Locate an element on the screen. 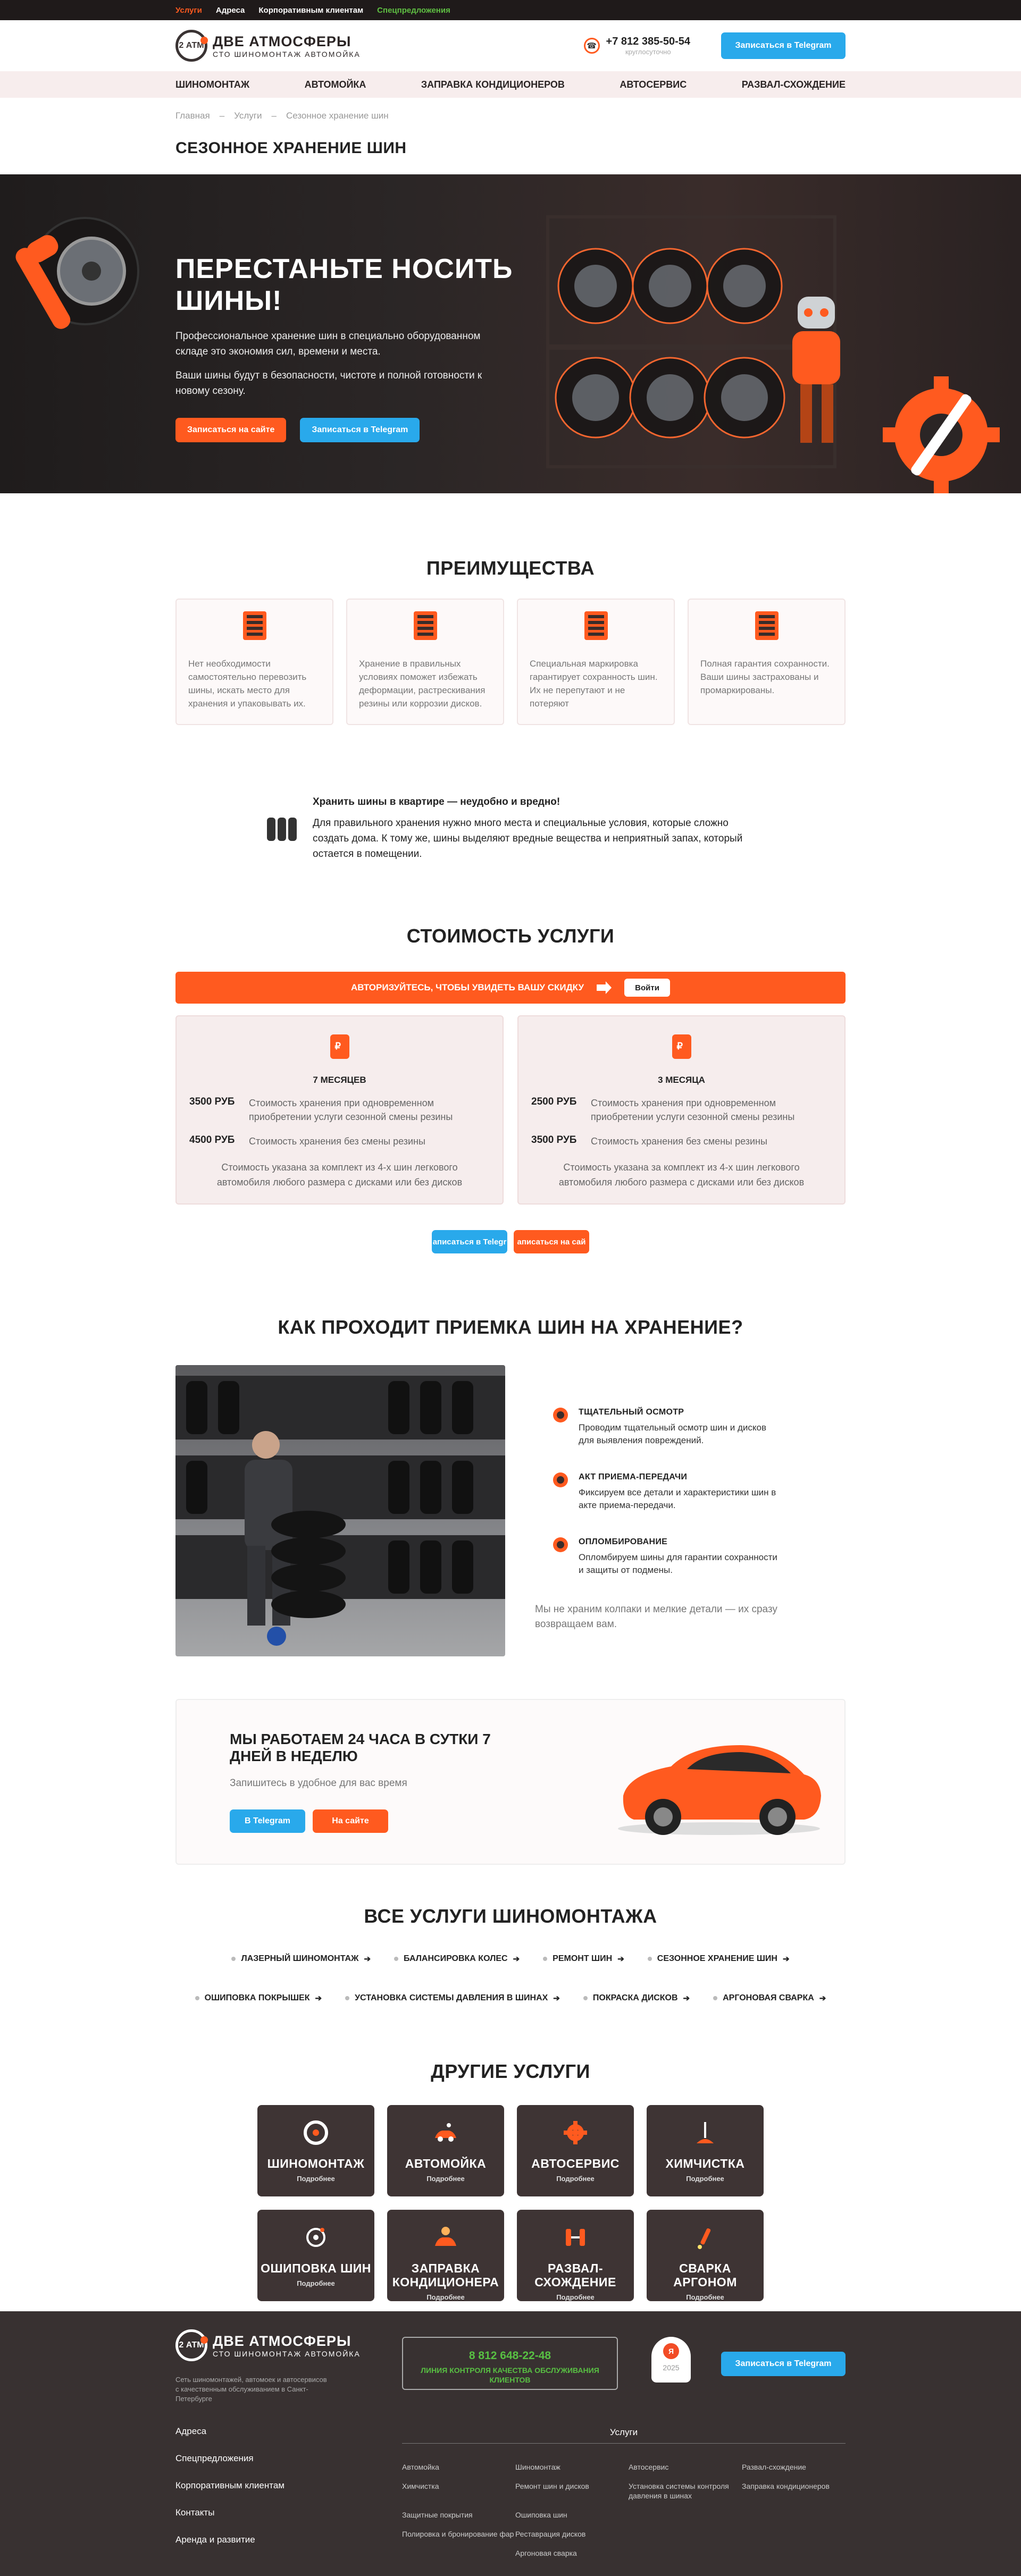 This screenshot has height=2576, width=1021. footer-service-link: Автомойка is located at coordinates (458, 2467).